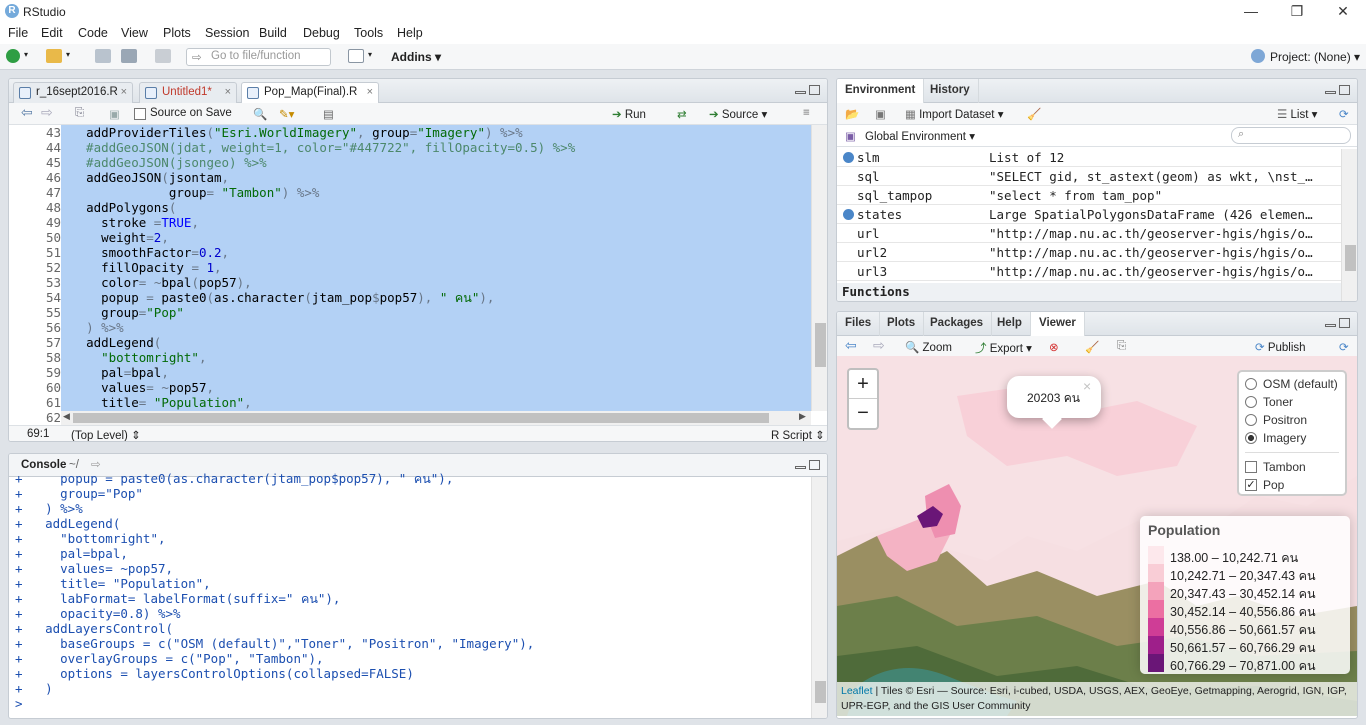 This screenshot has width=1366, height=725. I want to click on close-window-icon: ✕, so click(1343, 12).